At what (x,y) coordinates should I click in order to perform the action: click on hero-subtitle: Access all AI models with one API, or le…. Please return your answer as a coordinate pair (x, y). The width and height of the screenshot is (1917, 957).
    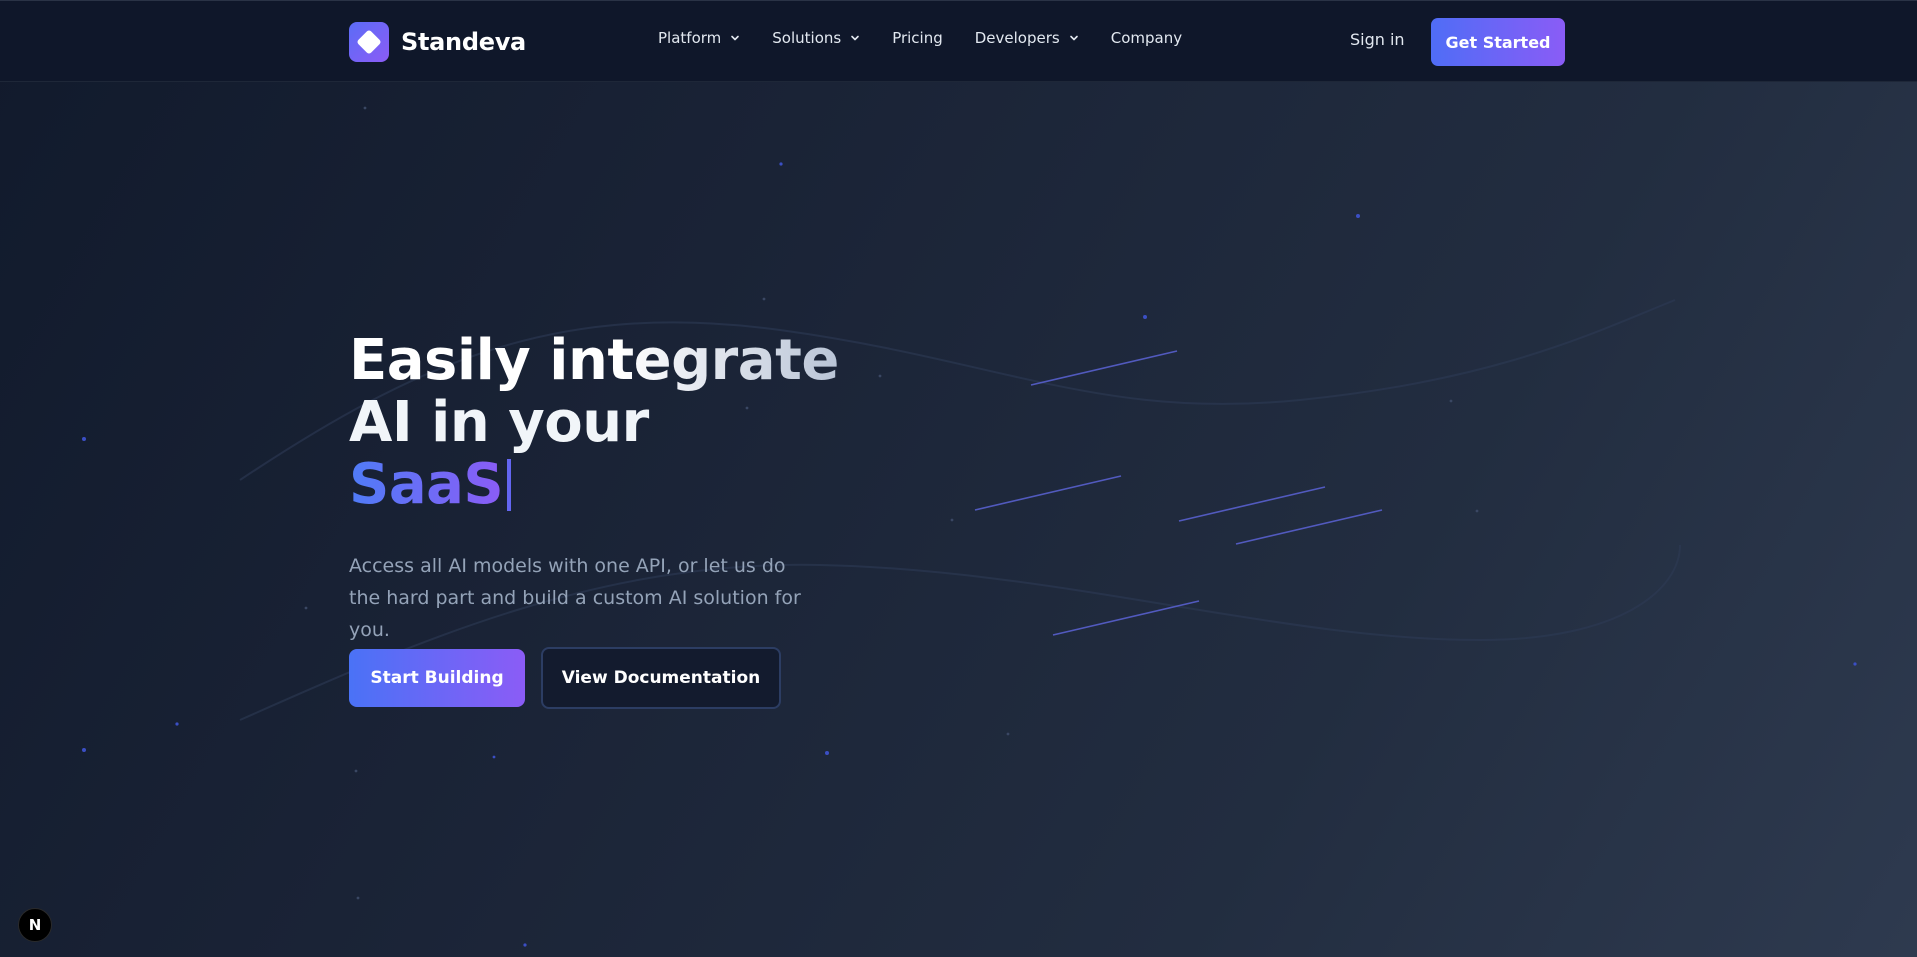
    Looking at the image, I should click on (575, 598).